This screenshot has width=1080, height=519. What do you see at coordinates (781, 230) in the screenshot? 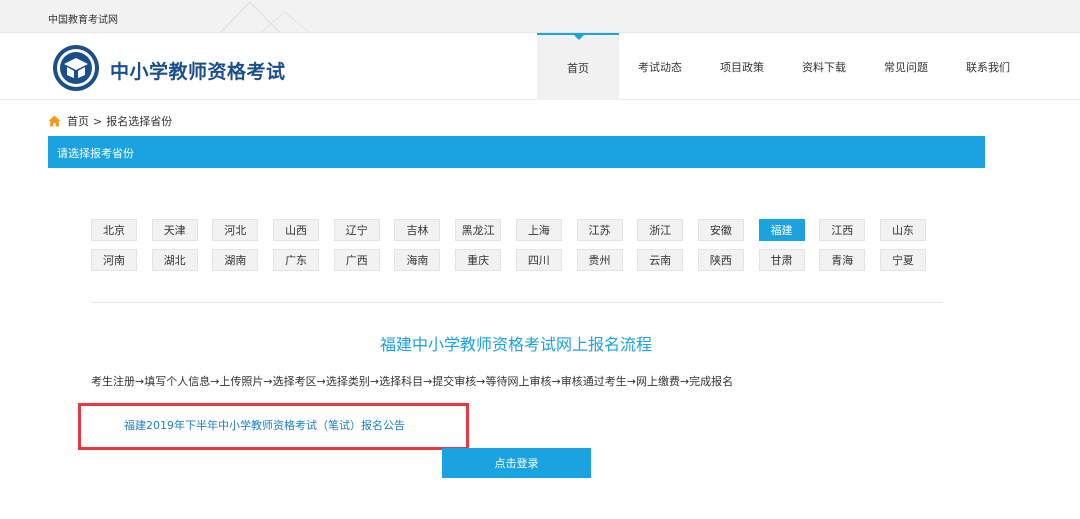
I see `province-button: 福建` at bounding box center [781, 230].